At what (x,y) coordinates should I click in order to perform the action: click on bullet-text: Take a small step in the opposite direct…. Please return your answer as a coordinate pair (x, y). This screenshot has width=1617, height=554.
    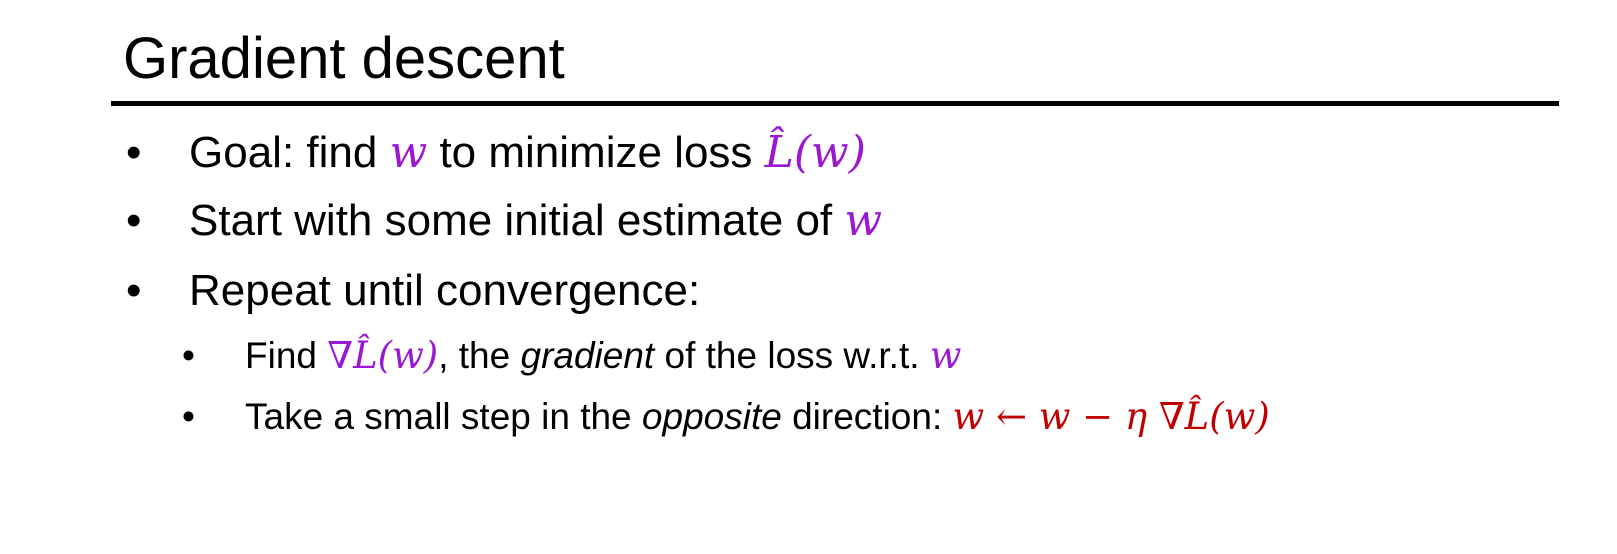
    Looking at the image, I should click on (757, 417).